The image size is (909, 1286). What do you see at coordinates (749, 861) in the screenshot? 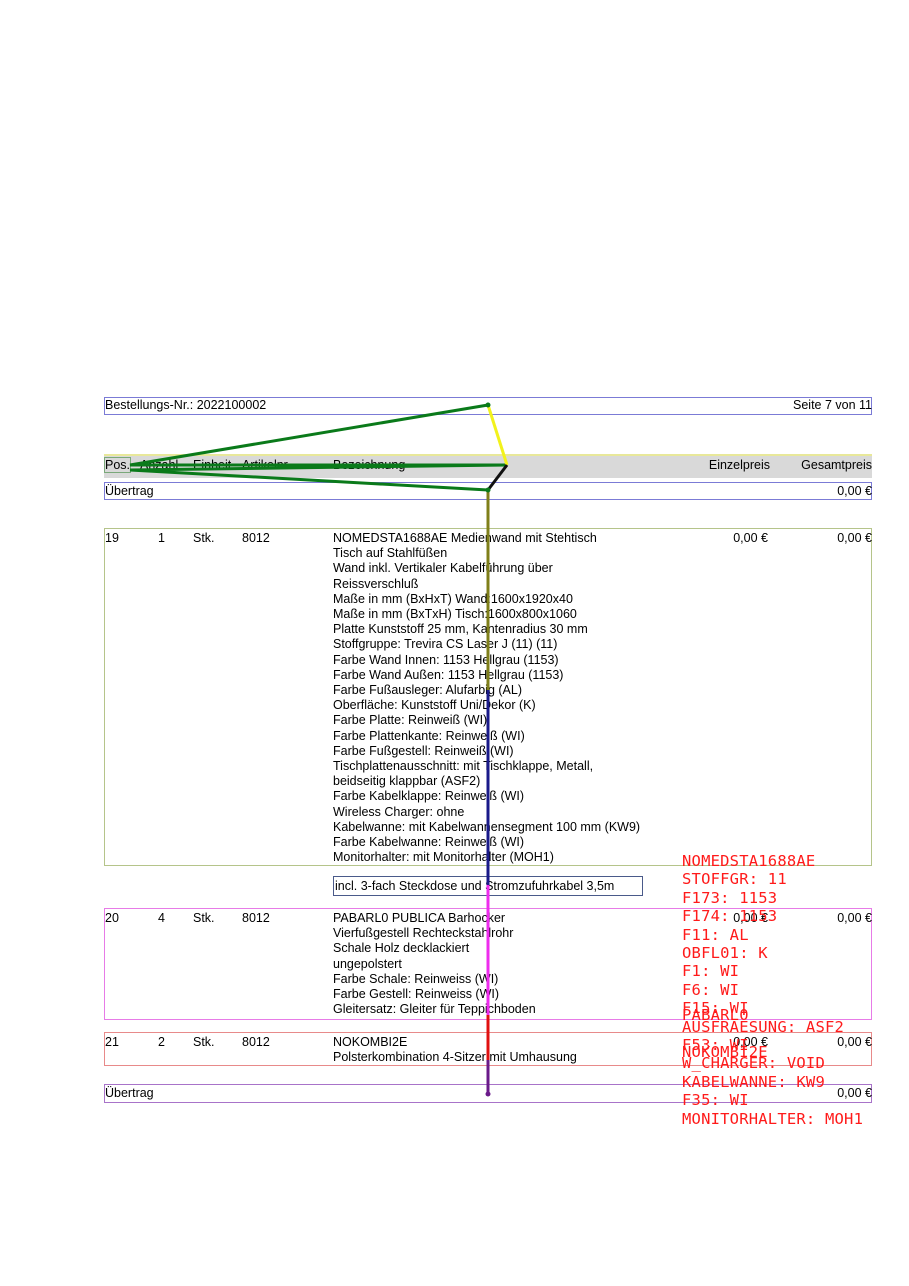
I see `overlay-code-line: NOMEDSTA1688AE` at bounding box center [749, 861].